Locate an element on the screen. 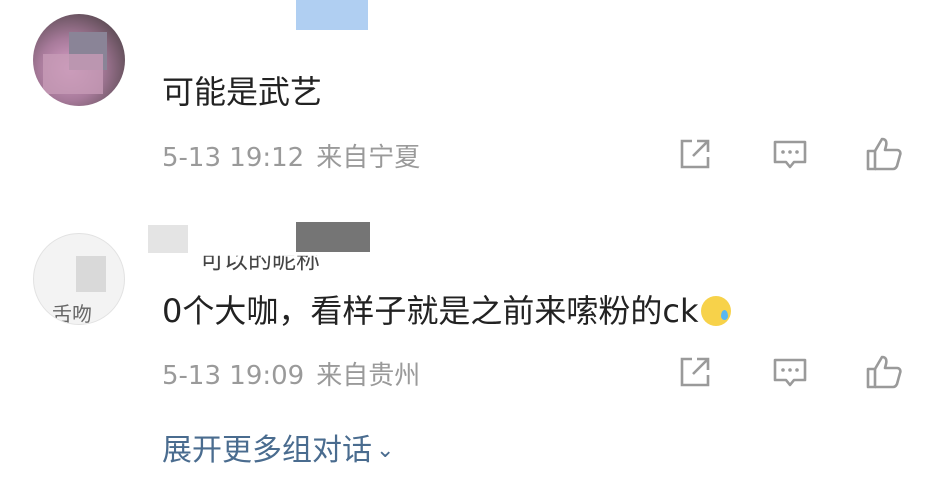 Image resolution: width=944 pixels, height=483 pixels. comment-meta: 5-13 19:12 来自宁夏 is located at coordinates (291, 155).